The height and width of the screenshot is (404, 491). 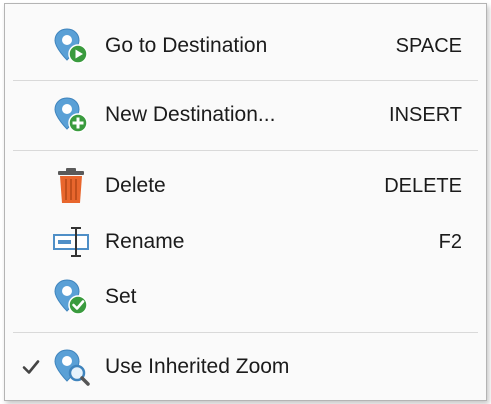 I want to click on pin-add-icon, so click(x=71, y=115).